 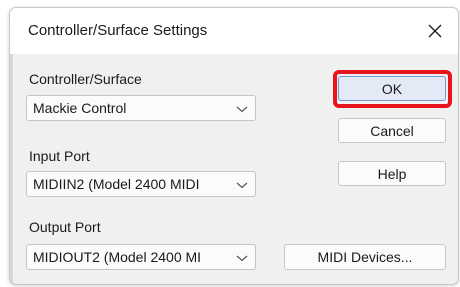 I want to click on dialog-title: Controller/Surface Settings, so click(x=118, y=30).